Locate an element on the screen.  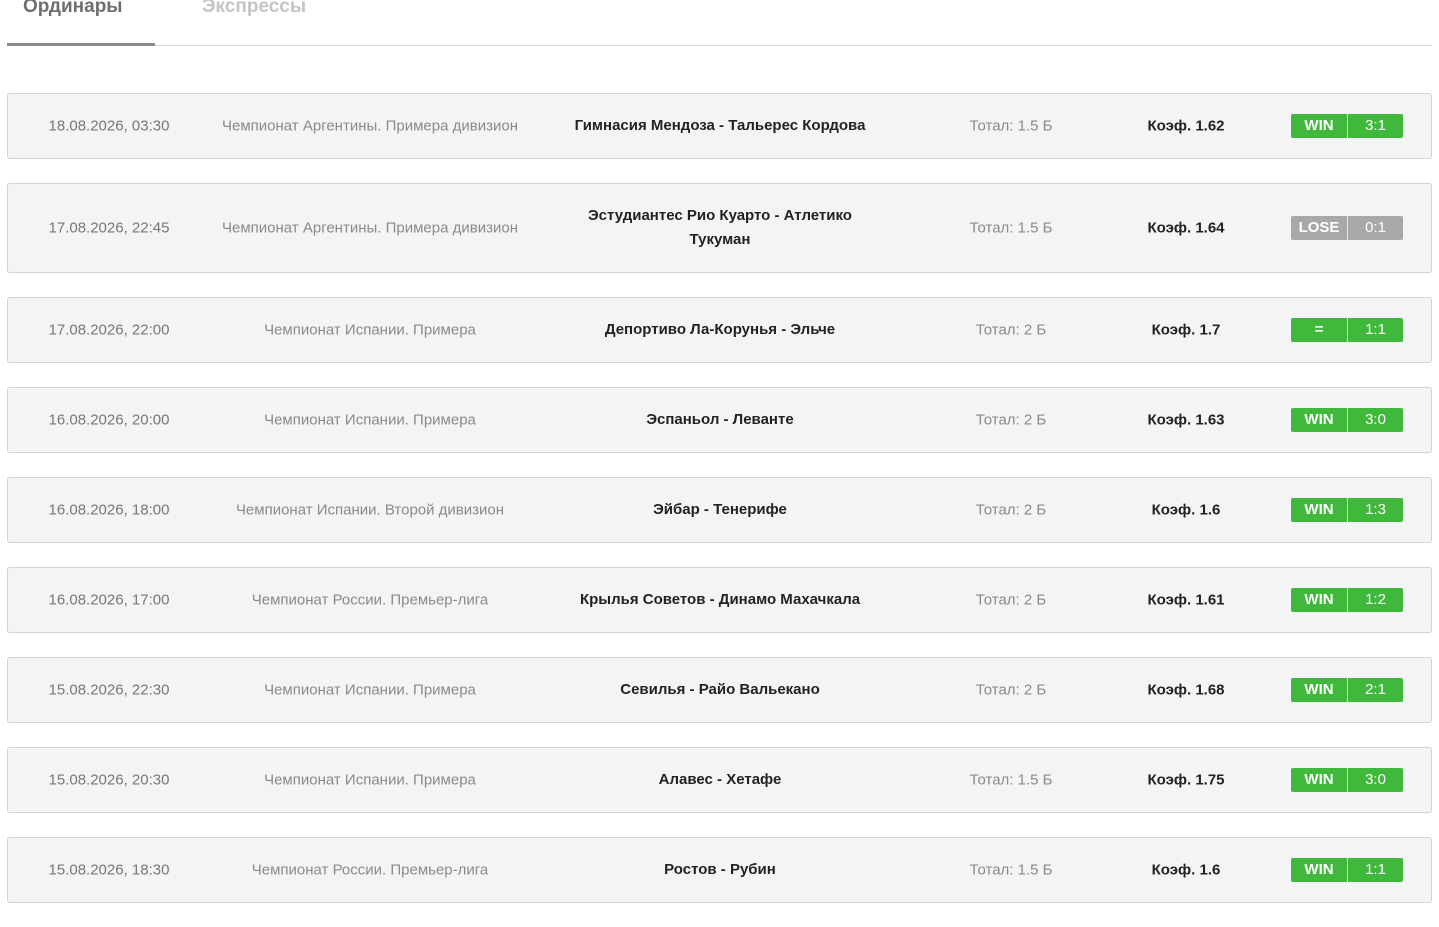
bet-match: Севилья - Райо Вальекано is located at coordinates (720, 689).